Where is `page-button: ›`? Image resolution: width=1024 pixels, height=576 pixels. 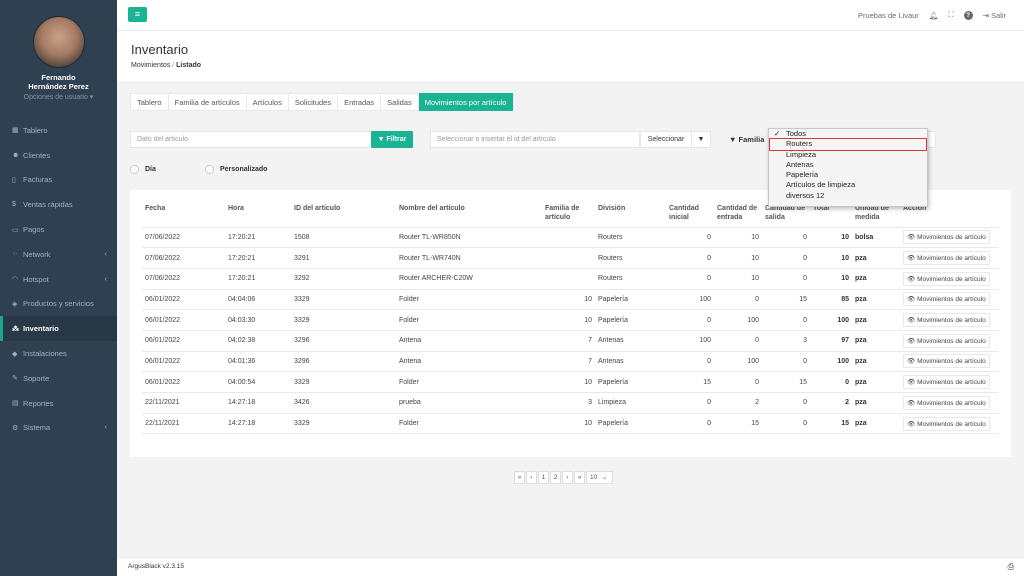
page-button: › is located at coordinates (567, 477).